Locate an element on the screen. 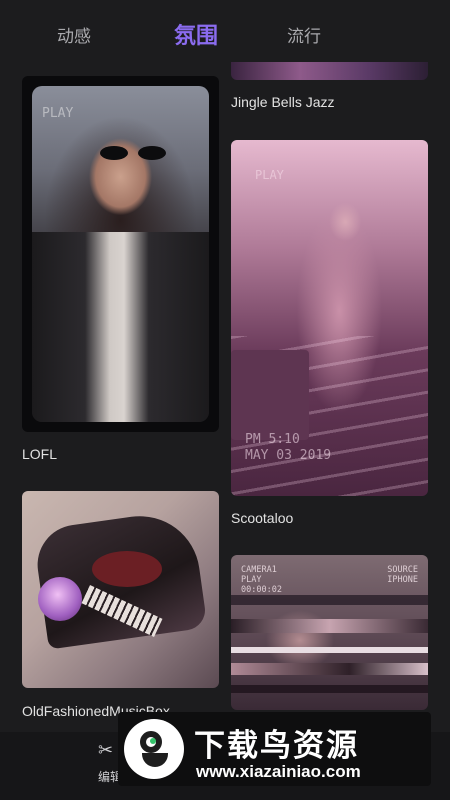  watermark-banner: 下载鸟资源 www.xiazainiao.com is located at coordinates (274, 749).